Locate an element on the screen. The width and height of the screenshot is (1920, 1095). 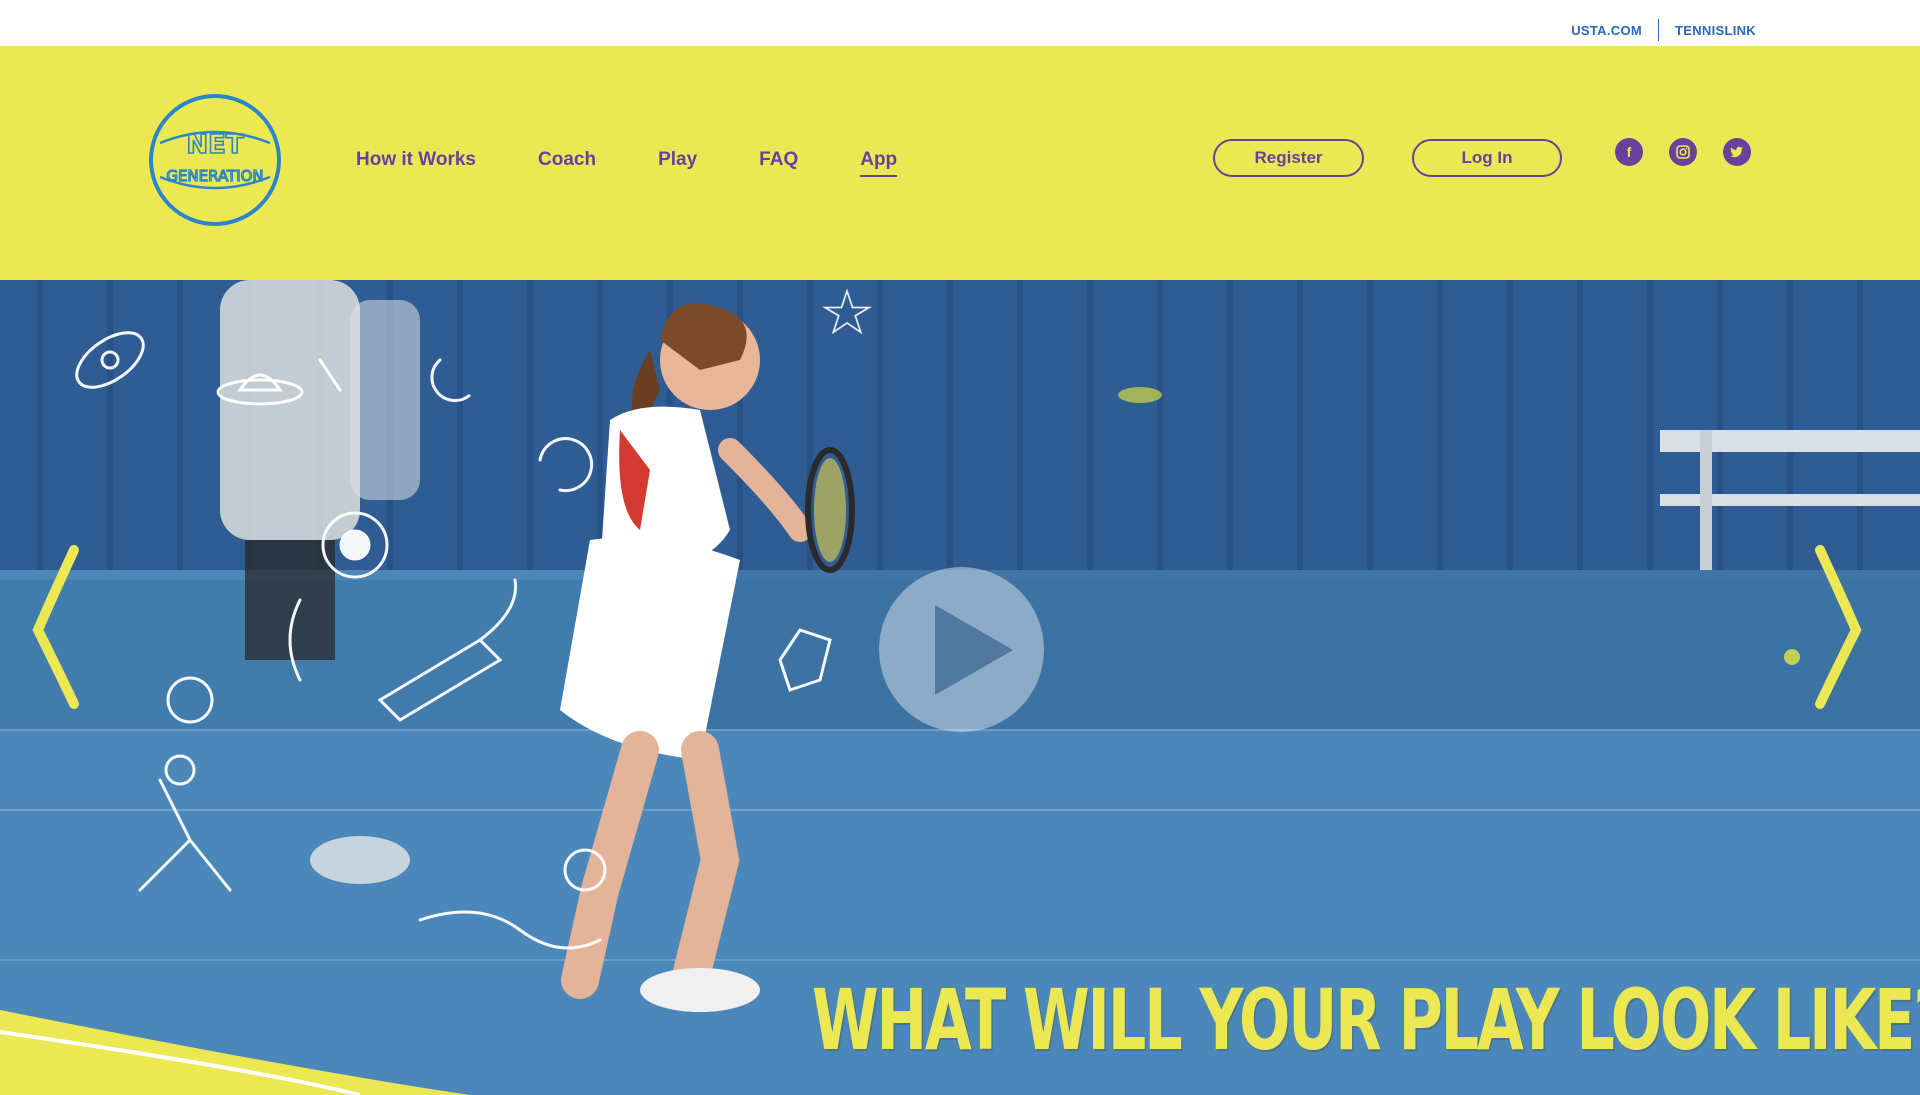
usta-link: USTA.COM is located at coordinates (1606, 30).